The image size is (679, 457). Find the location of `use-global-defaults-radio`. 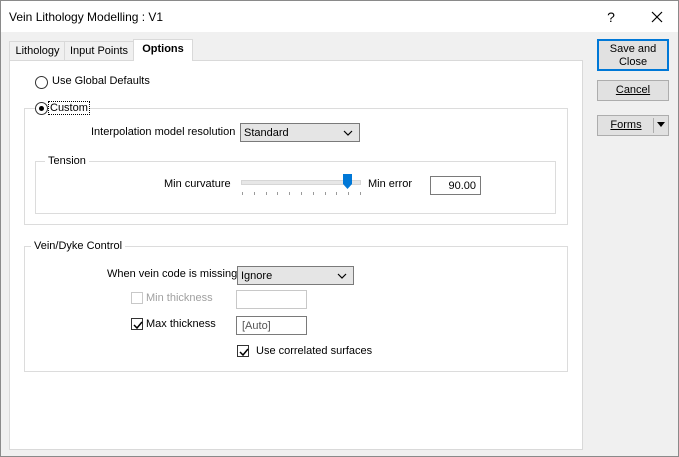

use-global-defaults-radio is located at coordinates (41, 82).